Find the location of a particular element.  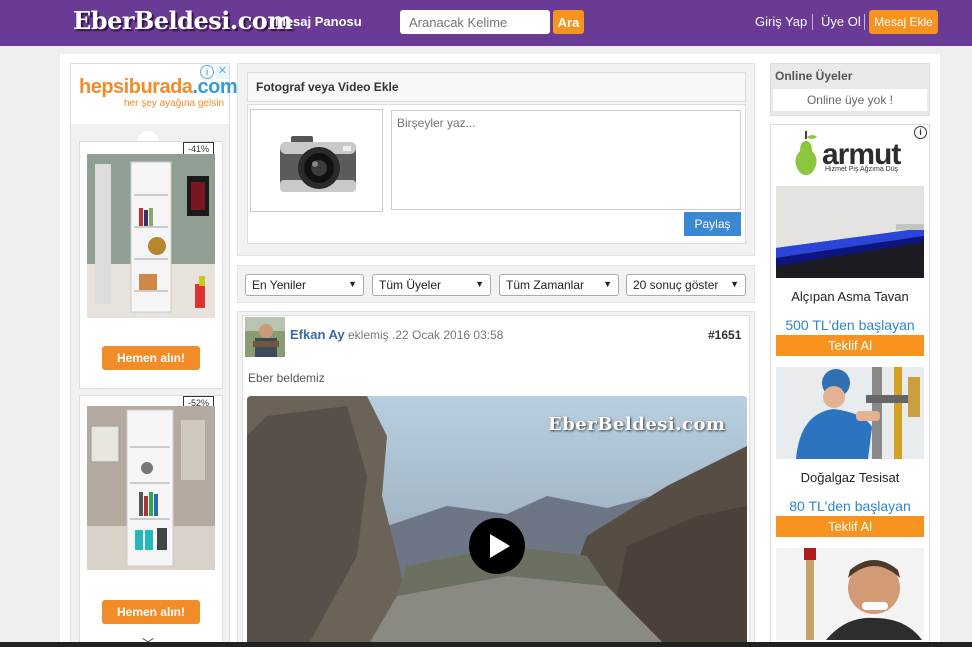

post-meta: eklemiş .22 Ocak 2016 03:58 is located at coordinates (426, 335).